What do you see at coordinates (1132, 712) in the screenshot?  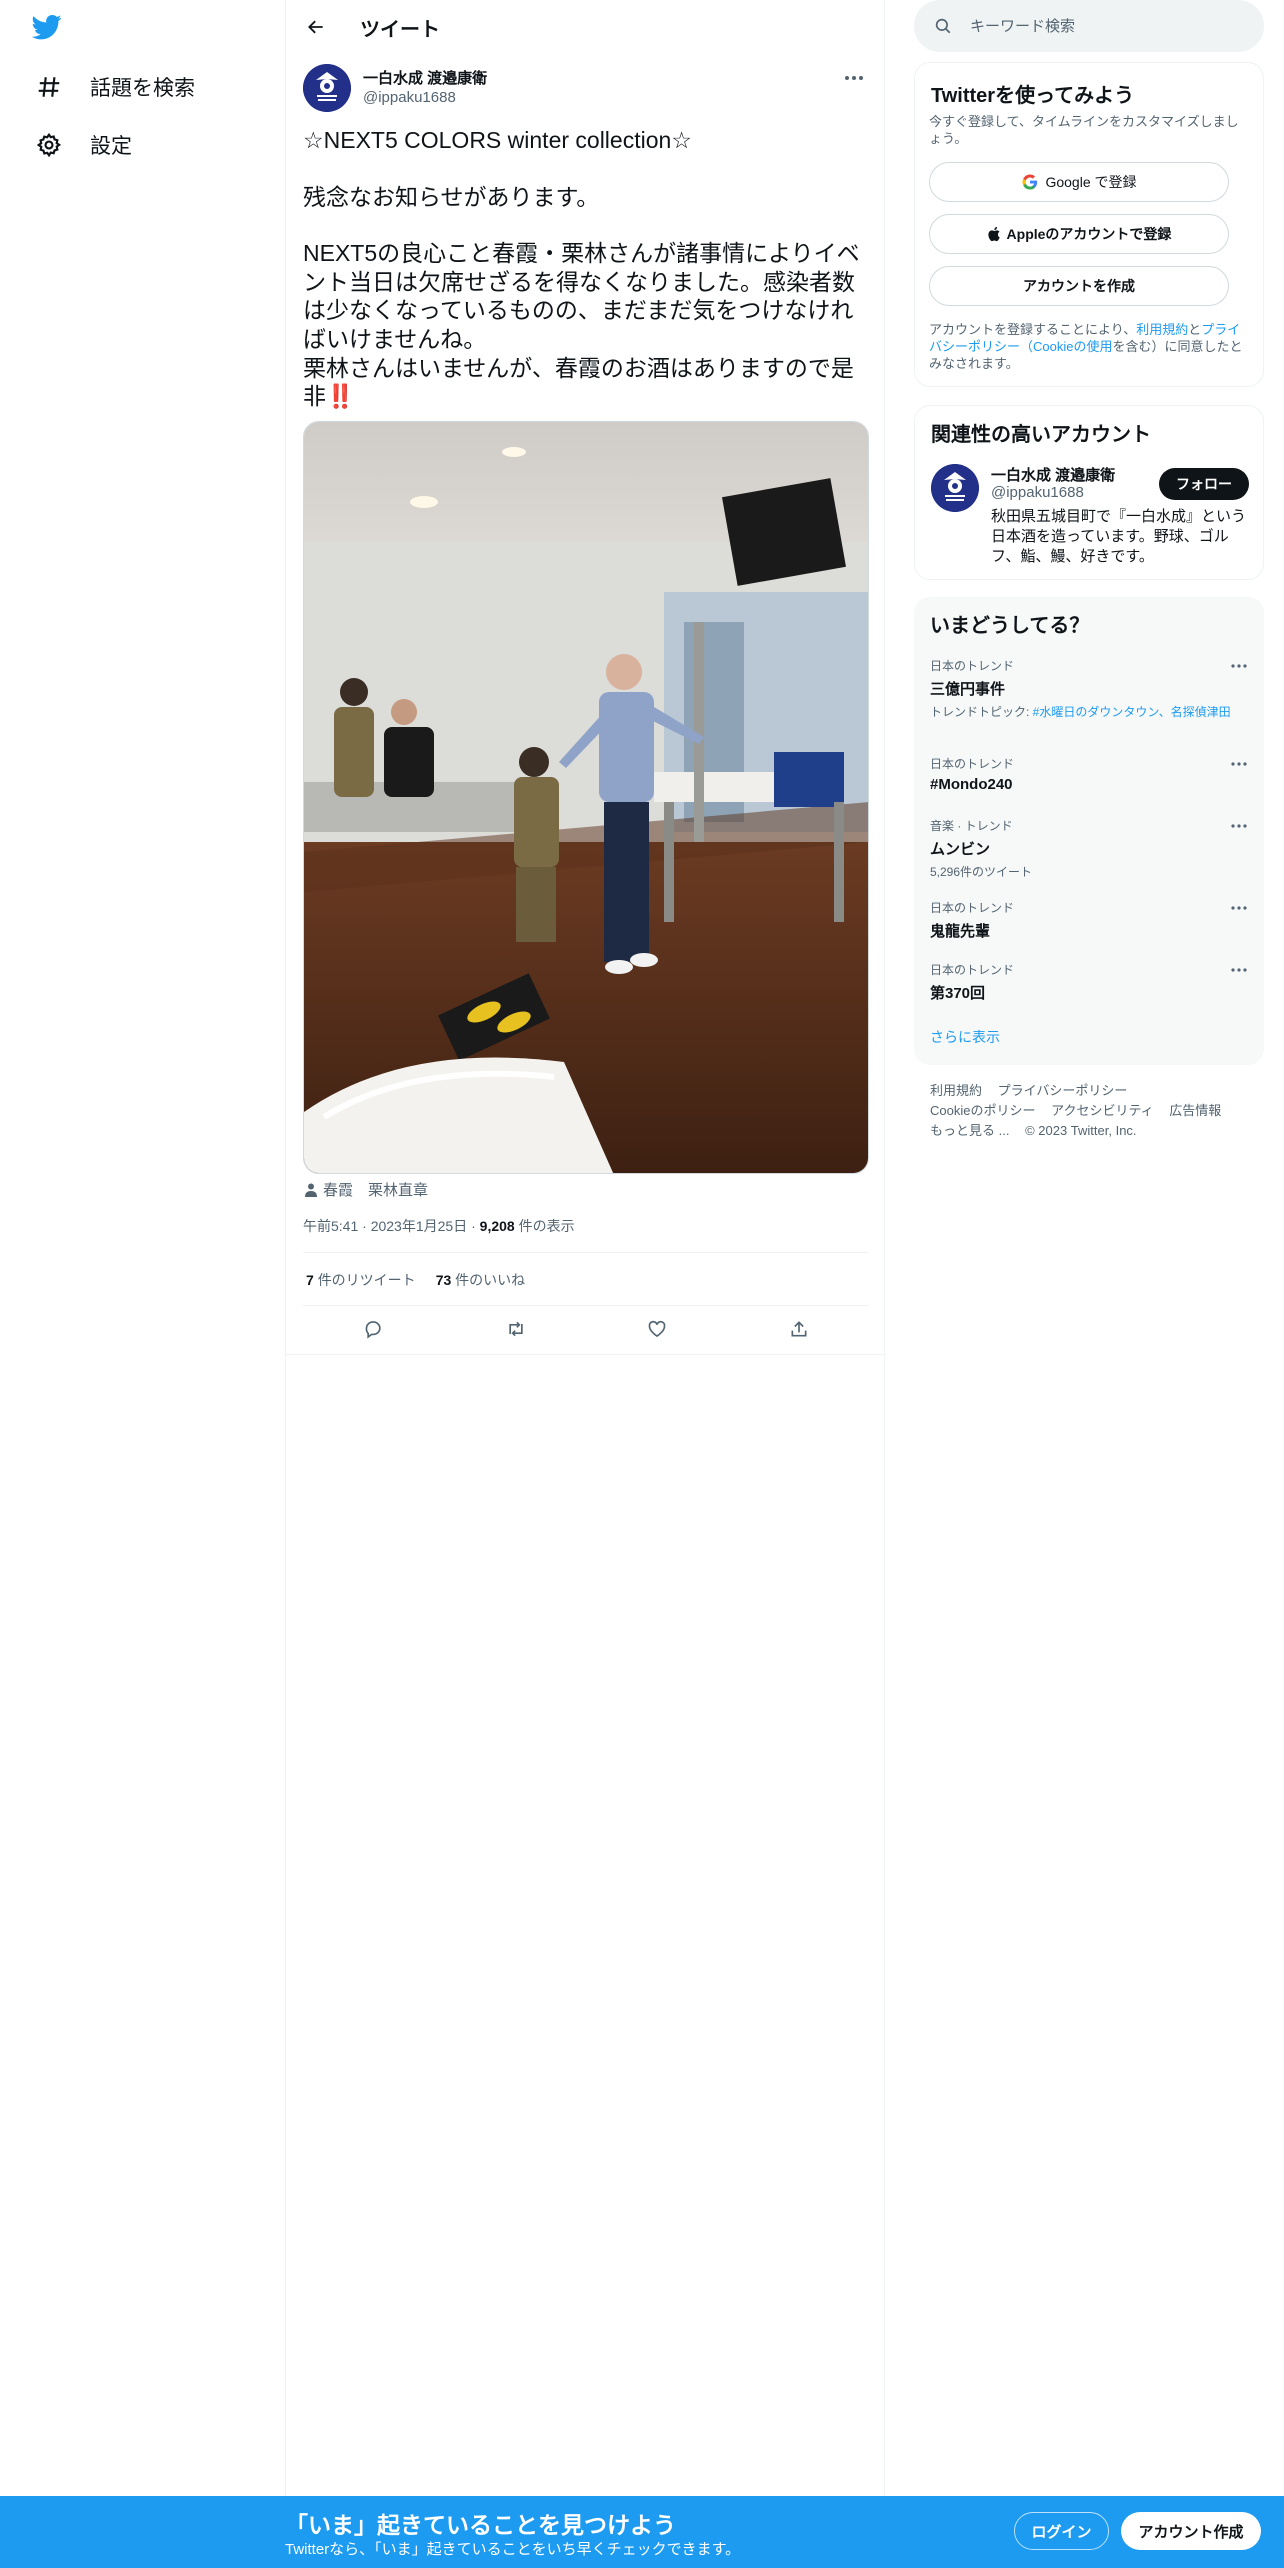 I see `trend-topic-link: #水曜日のダウンタウン、名探偵津田` at bounding box center [1132, 712].